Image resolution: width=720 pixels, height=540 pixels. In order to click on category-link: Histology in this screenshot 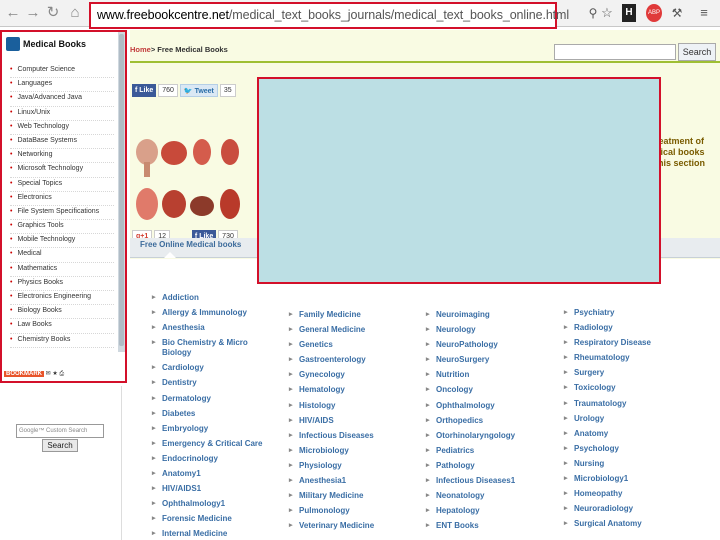, I will do `click(349, 406)`.